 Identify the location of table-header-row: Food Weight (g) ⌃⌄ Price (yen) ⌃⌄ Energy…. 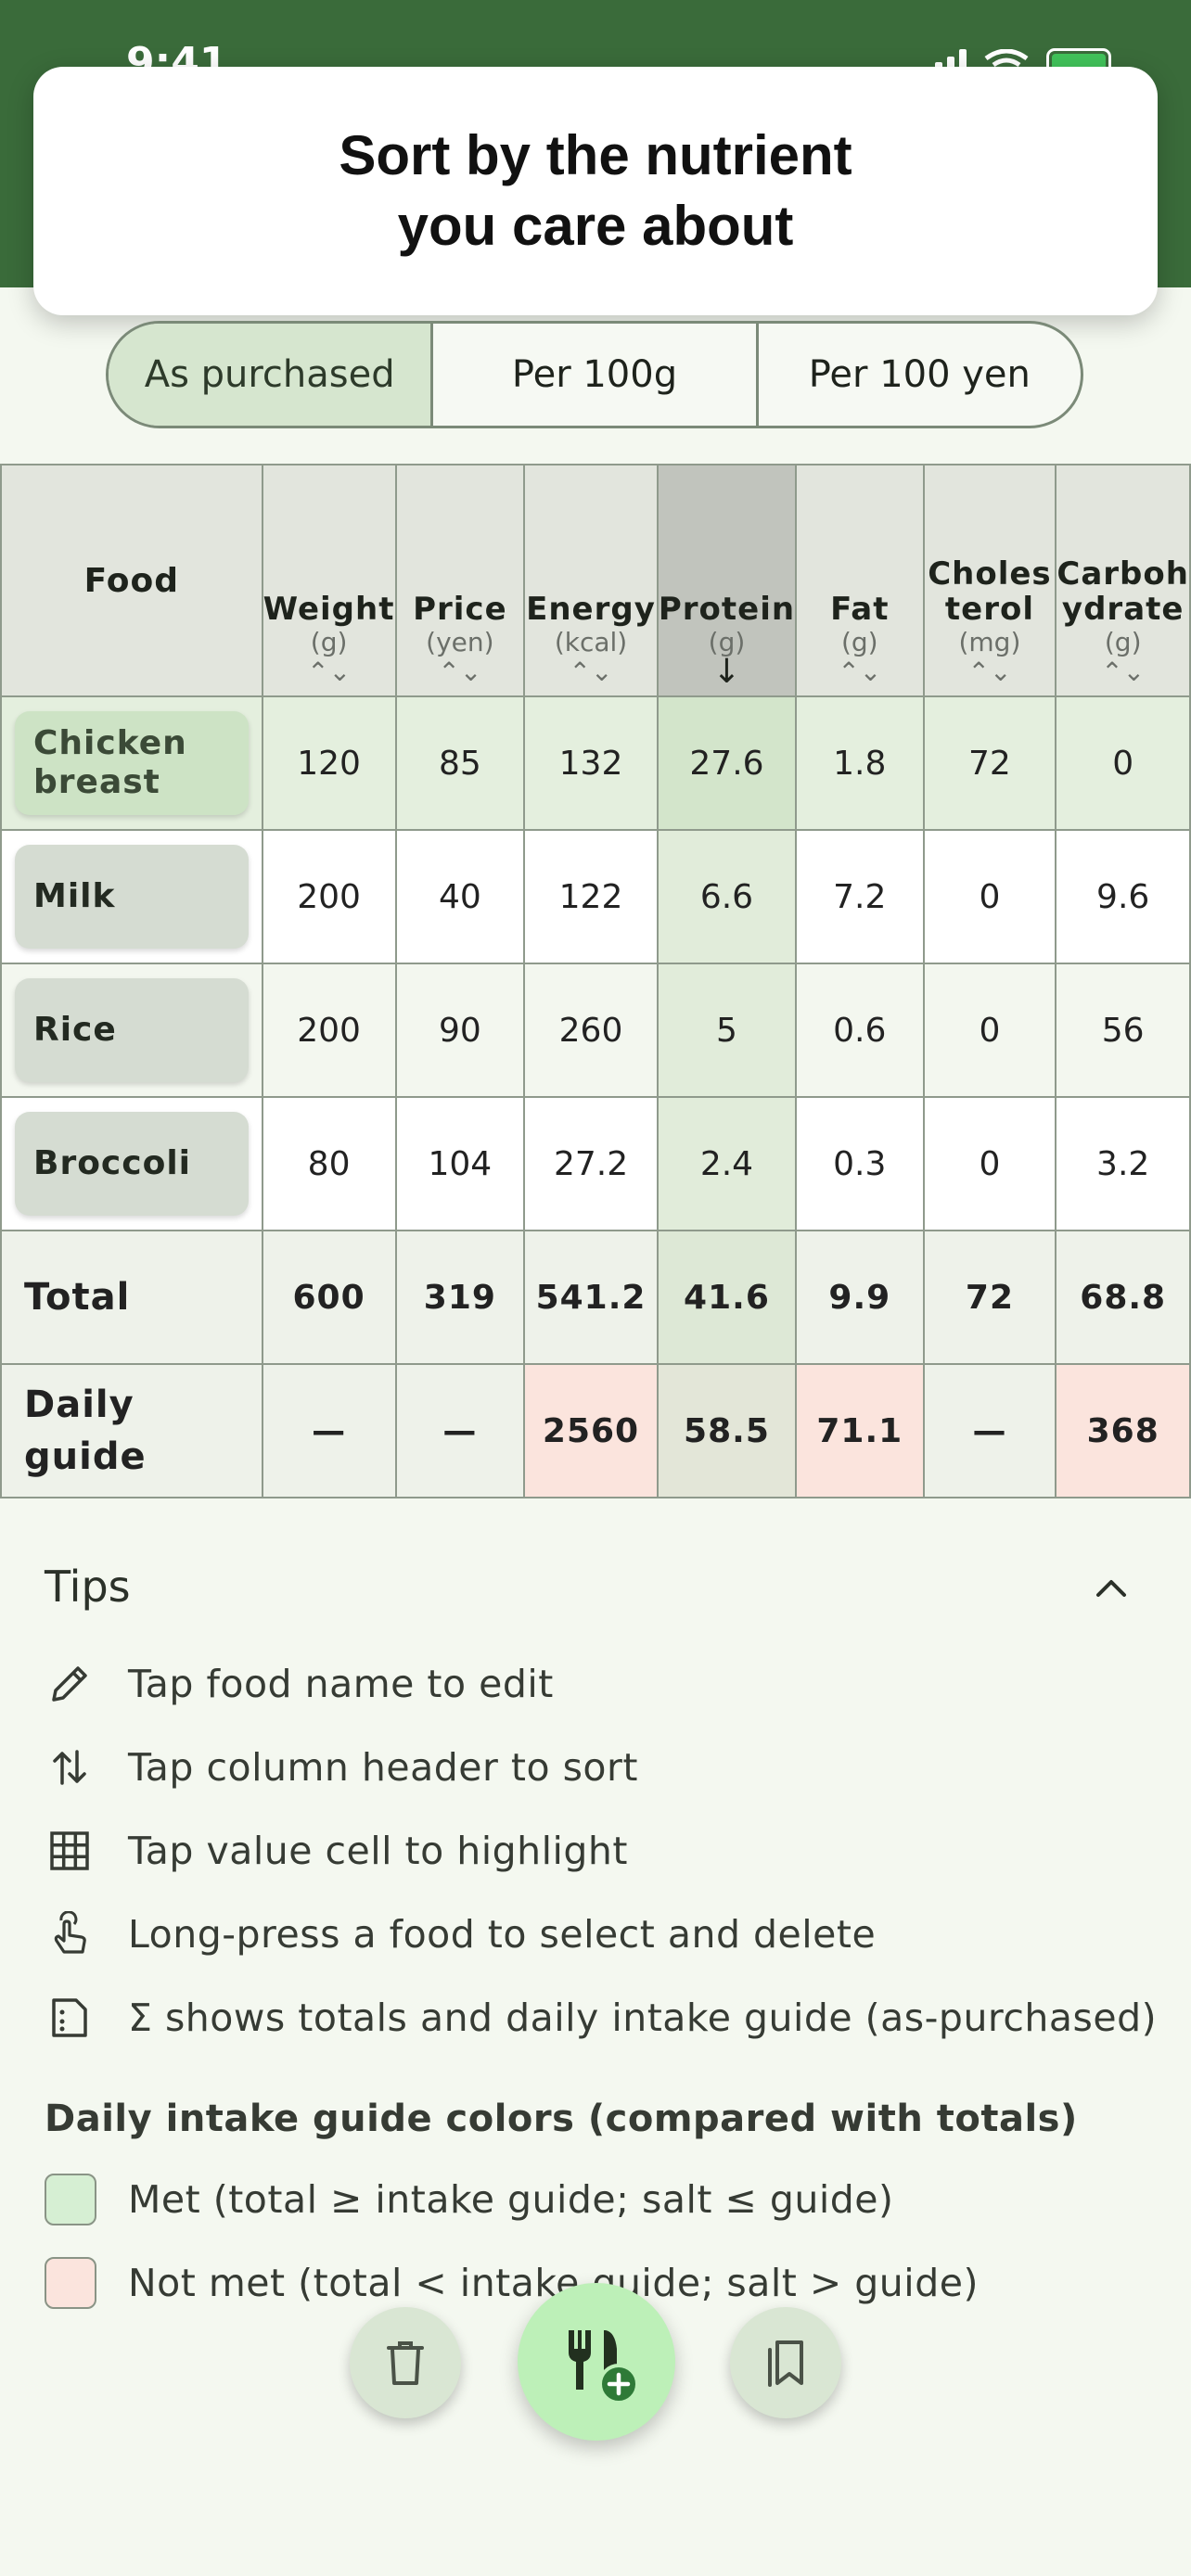
(595, 580).